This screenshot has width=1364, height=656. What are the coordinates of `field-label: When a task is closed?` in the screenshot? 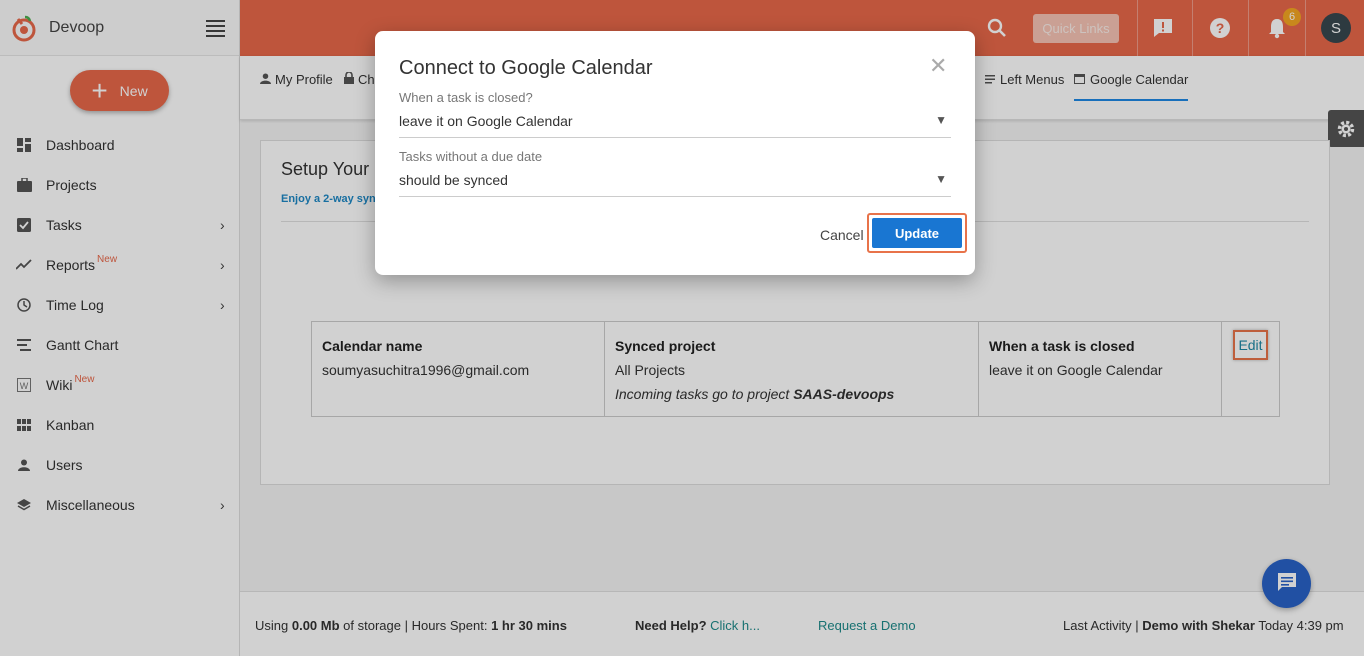 It's located at (466, 97).